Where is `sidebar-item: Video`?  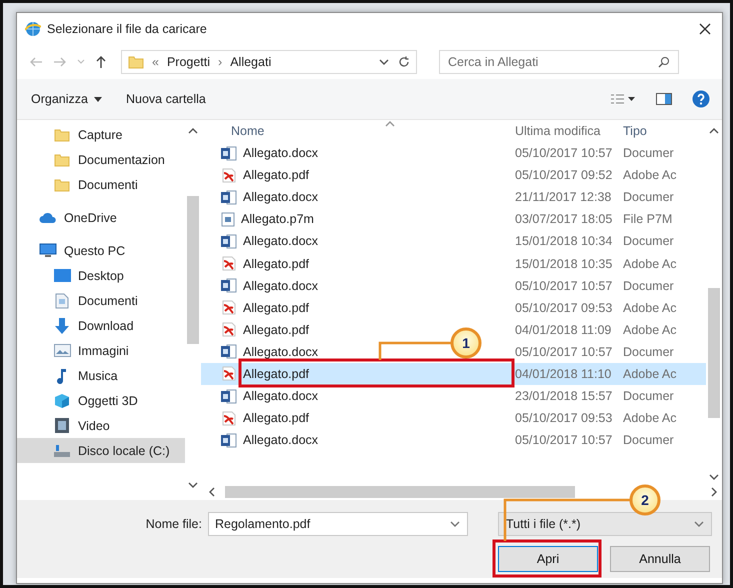 sidebar-item: Video is located at coordinates (101, 425).